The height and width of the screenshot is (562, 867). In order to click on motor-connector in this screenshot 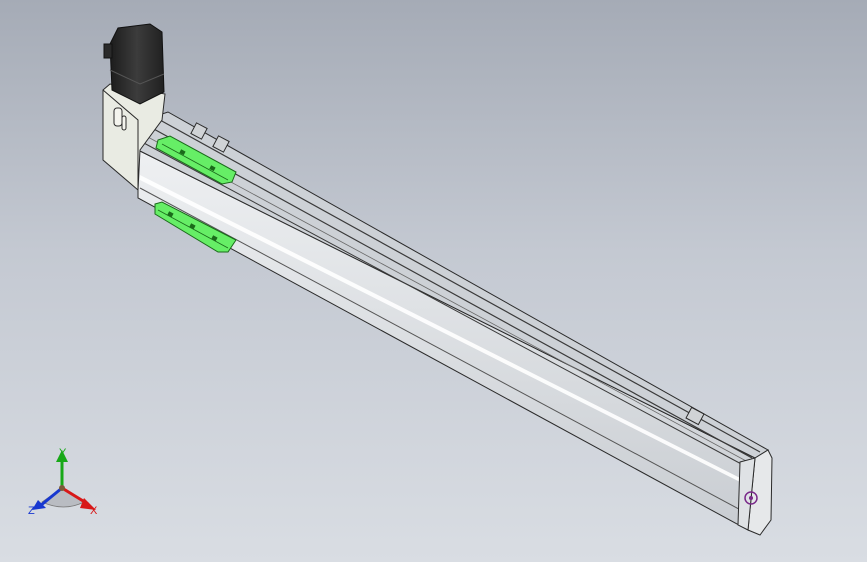, I will do `click(108, 51)`.